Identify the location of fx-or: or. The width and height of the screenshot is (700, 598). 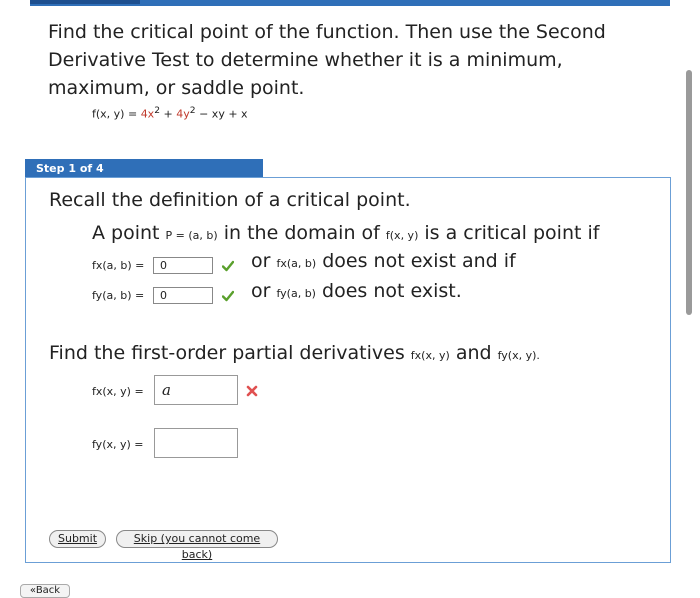
(261, 261).